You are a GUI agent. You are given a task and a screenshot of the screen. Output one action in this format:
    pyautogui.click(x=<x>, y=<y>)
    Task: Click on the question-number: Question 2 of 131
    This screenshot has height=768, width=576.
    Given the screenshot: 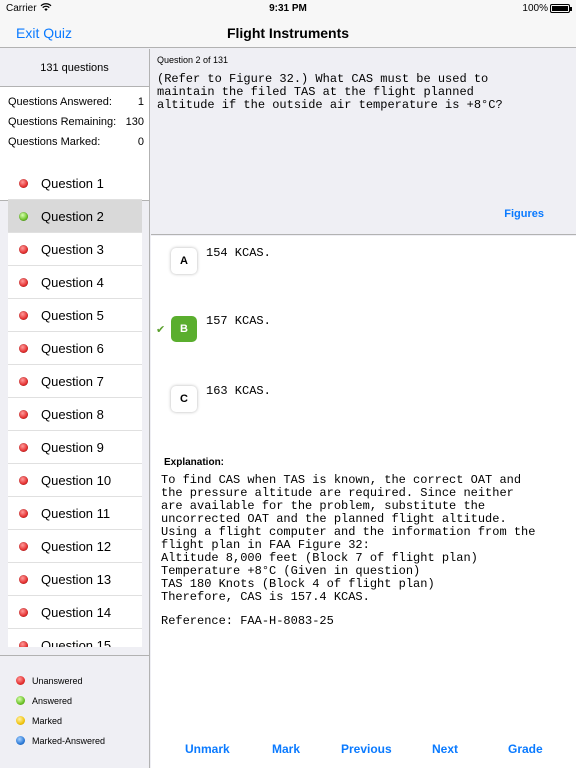 What is the action you would take?
    pyautogui.click(x=193, y=60)
    